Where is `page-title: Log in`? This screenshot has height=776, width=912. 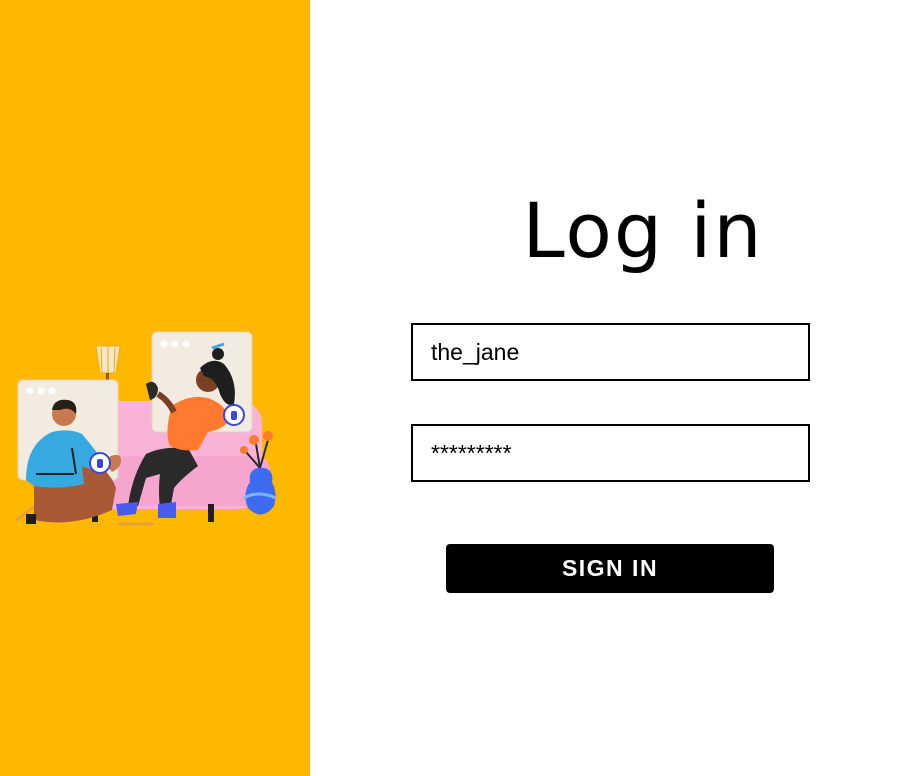 page-title: Log in is located at coordinates (643, 230).